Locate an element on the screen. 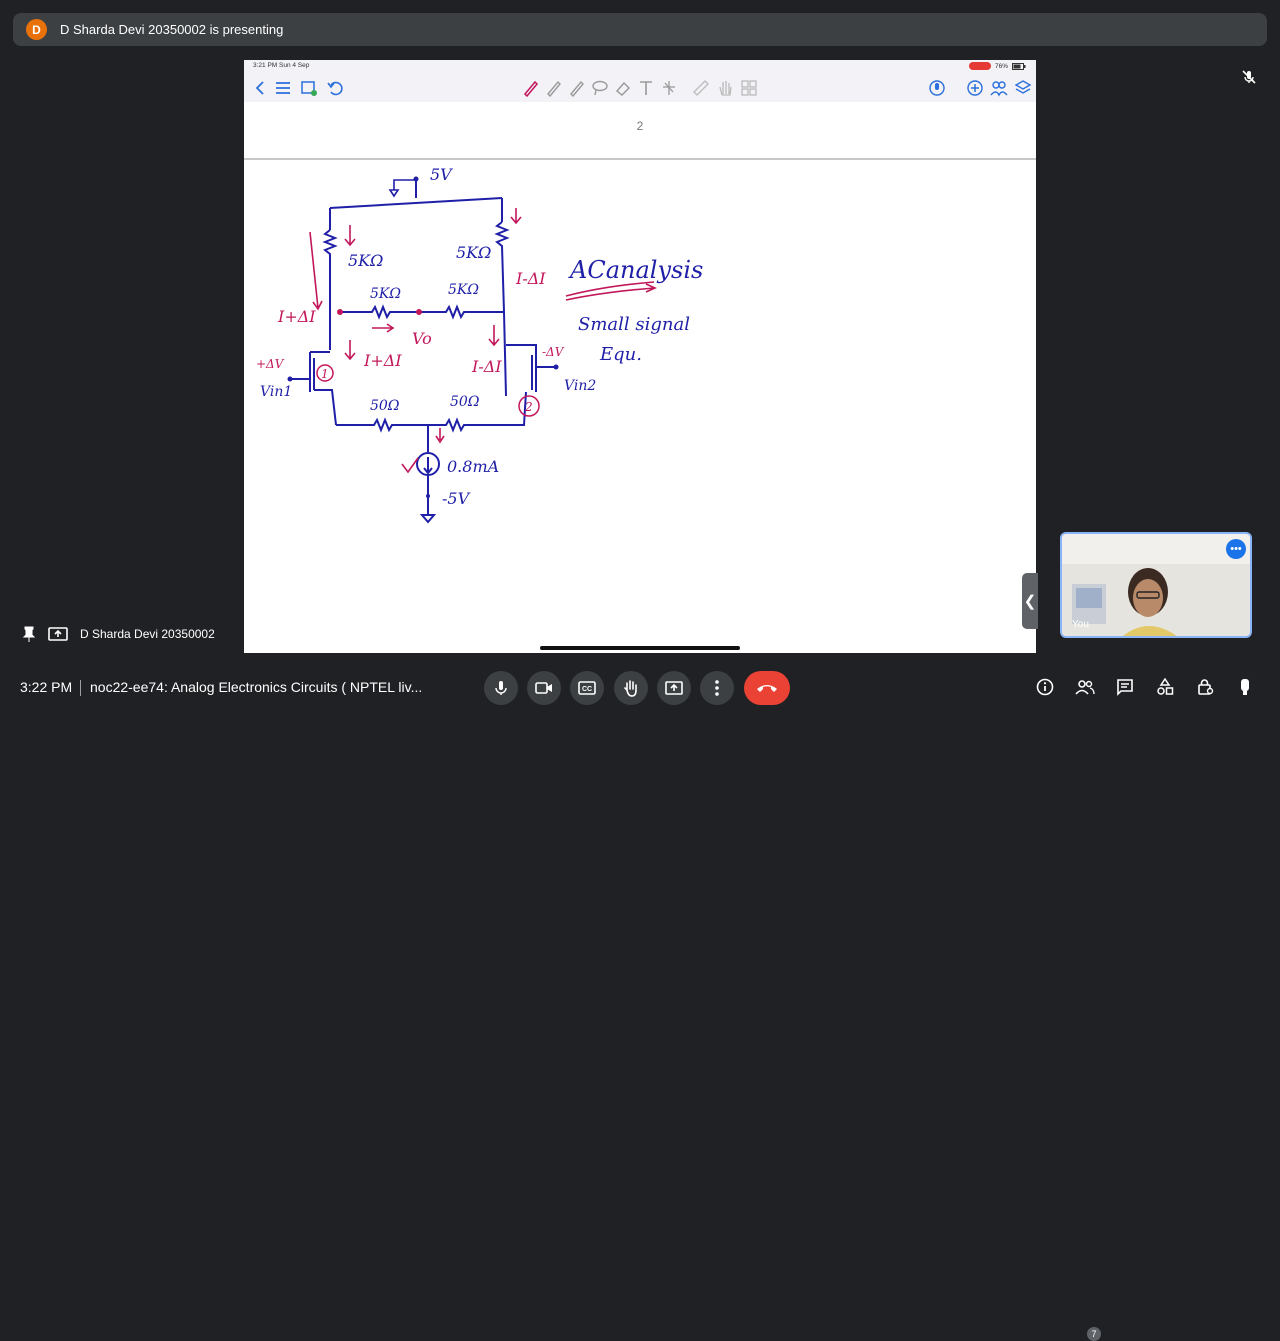  light-icon is located at coordinates (1245, 687).